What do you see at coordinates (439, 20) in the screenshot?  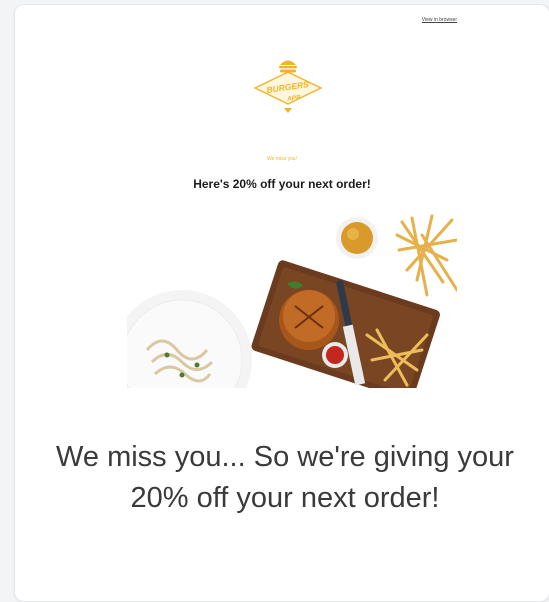 I see `view-in-browser-link: View in browser` at bounding box center [439, 20].